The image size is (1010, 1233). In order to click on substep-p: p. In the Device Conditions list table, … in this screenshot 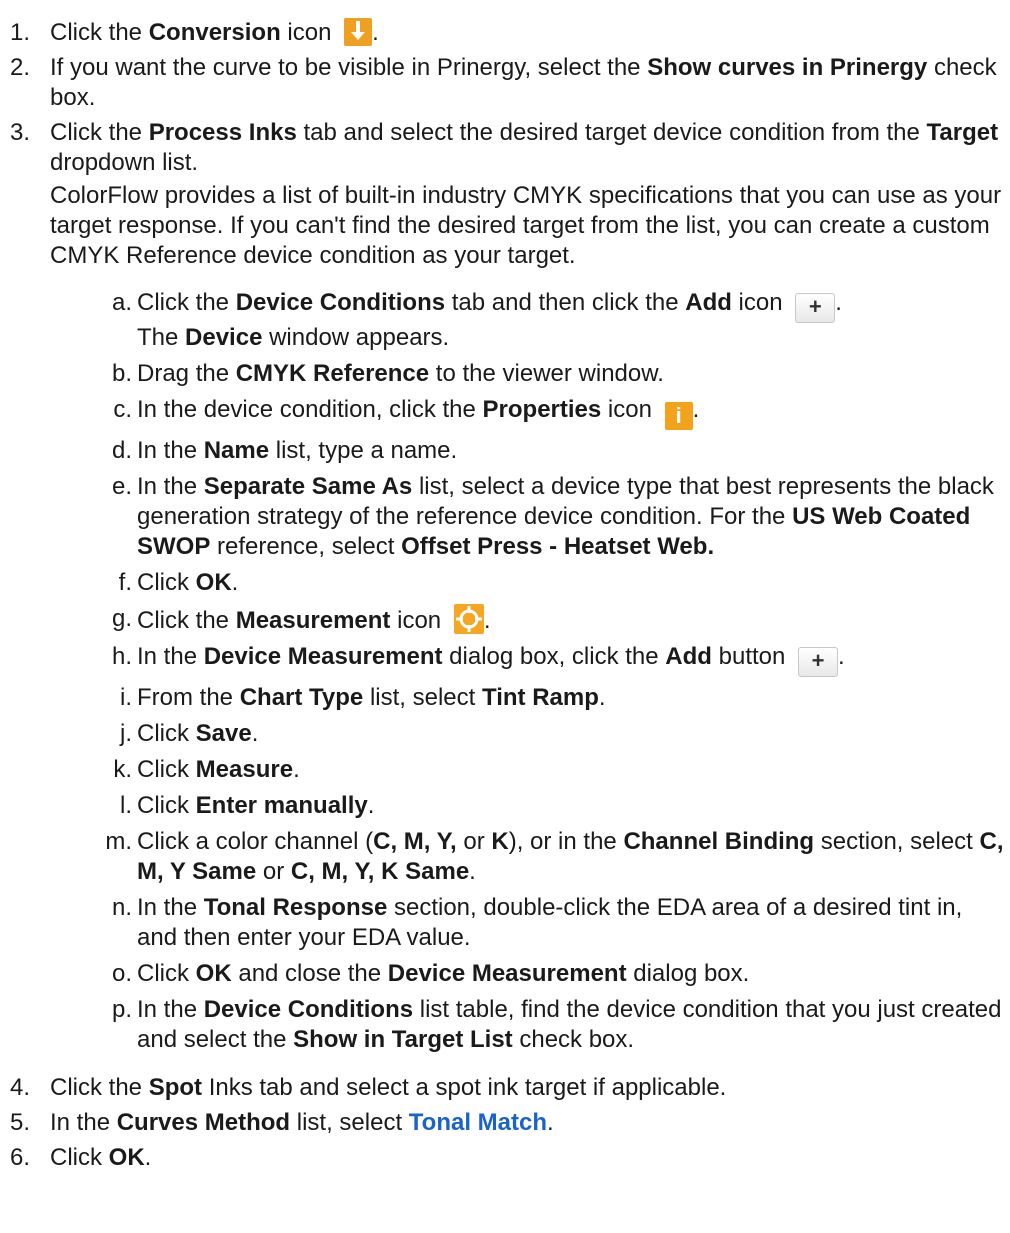, I will do `click(556, 1024)`.